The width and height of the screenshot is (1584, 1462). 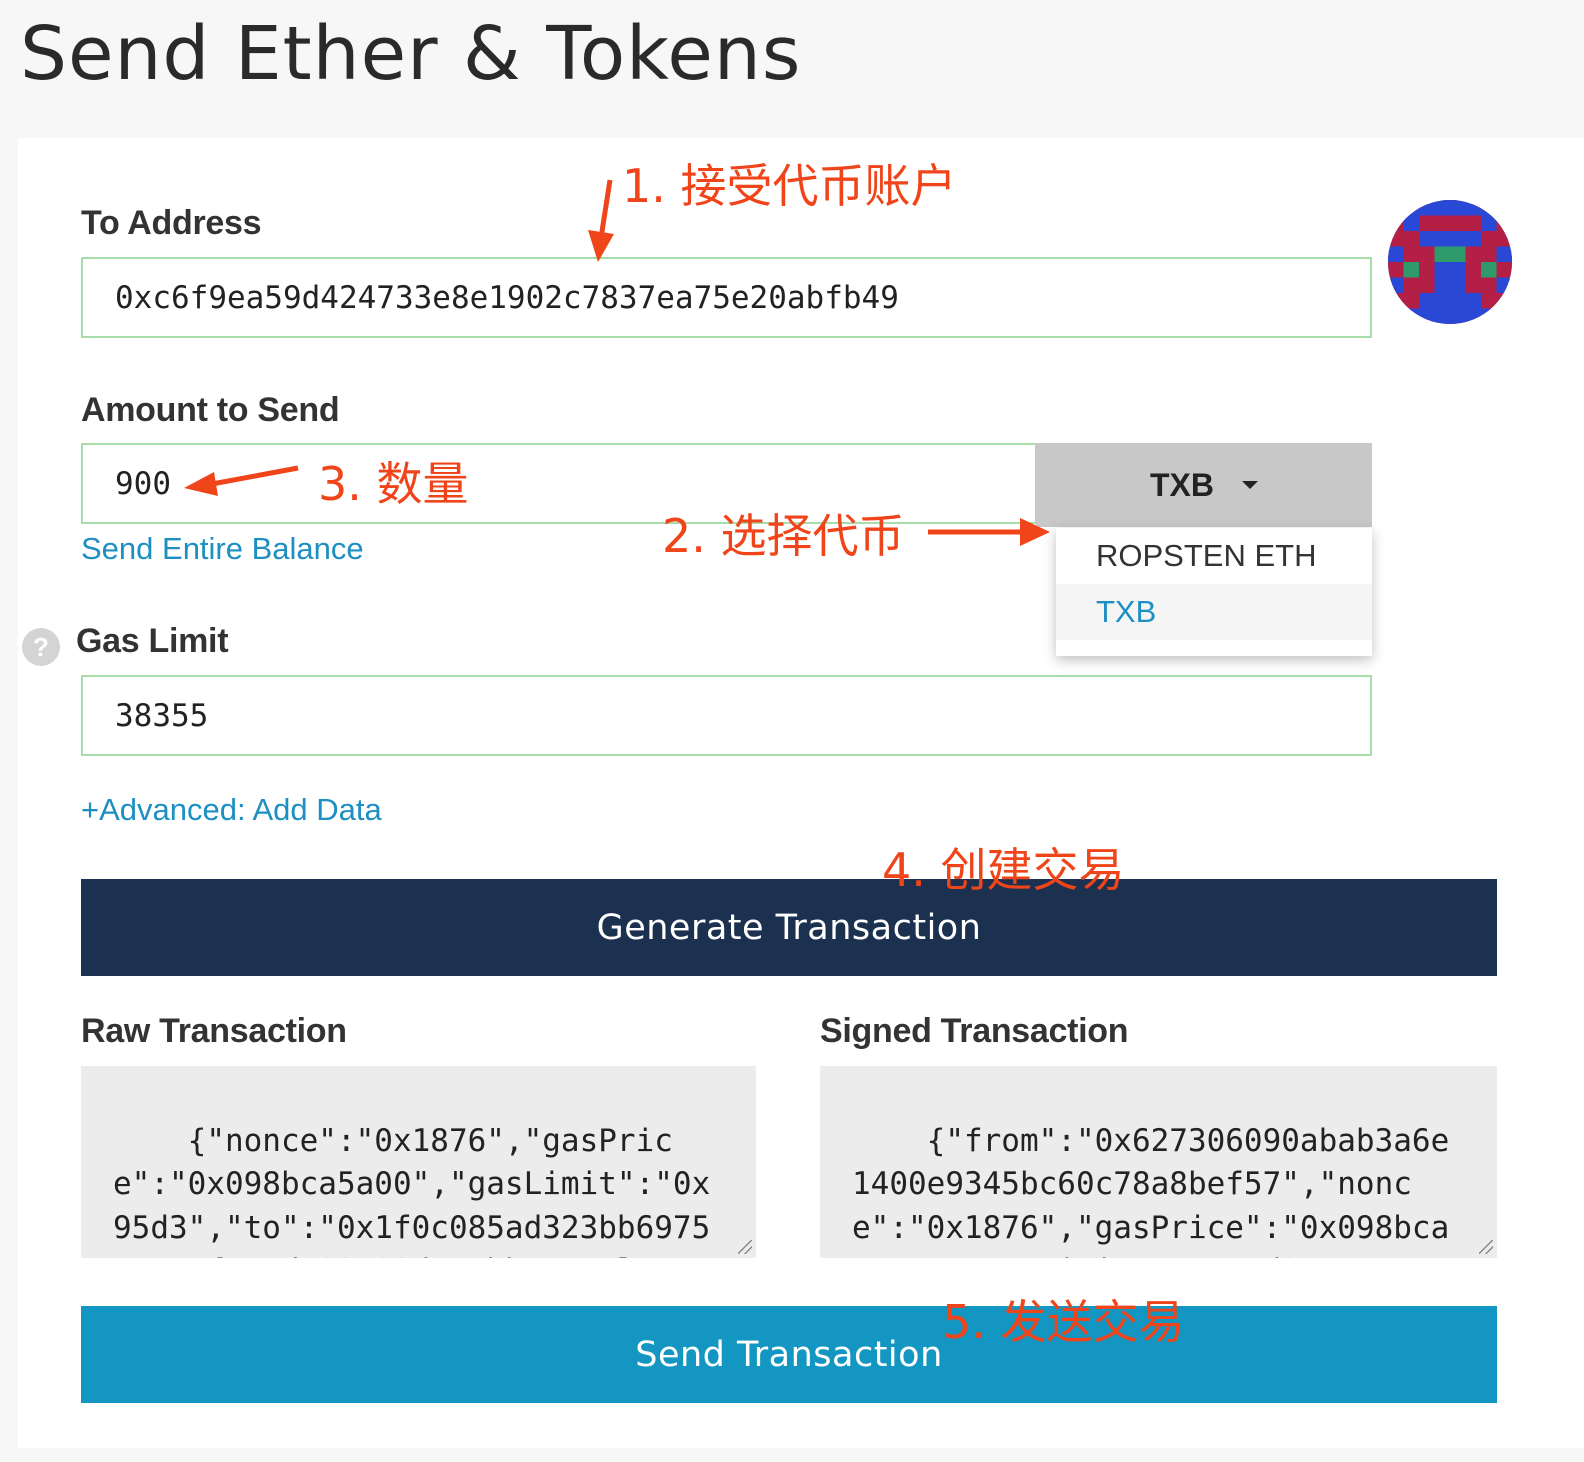 What do you see at coordinates (41, 647) in the screenshot?
I see `help-icon: ?` at bounding box center [41, 647].